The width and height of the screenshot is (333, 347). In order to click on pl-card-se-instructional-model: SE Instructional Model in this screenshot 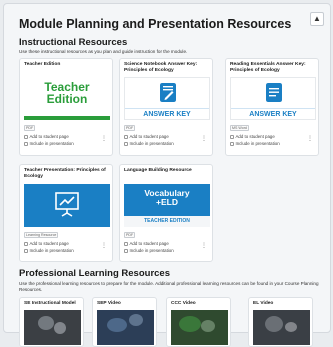, I will do `click(51, 322)`.